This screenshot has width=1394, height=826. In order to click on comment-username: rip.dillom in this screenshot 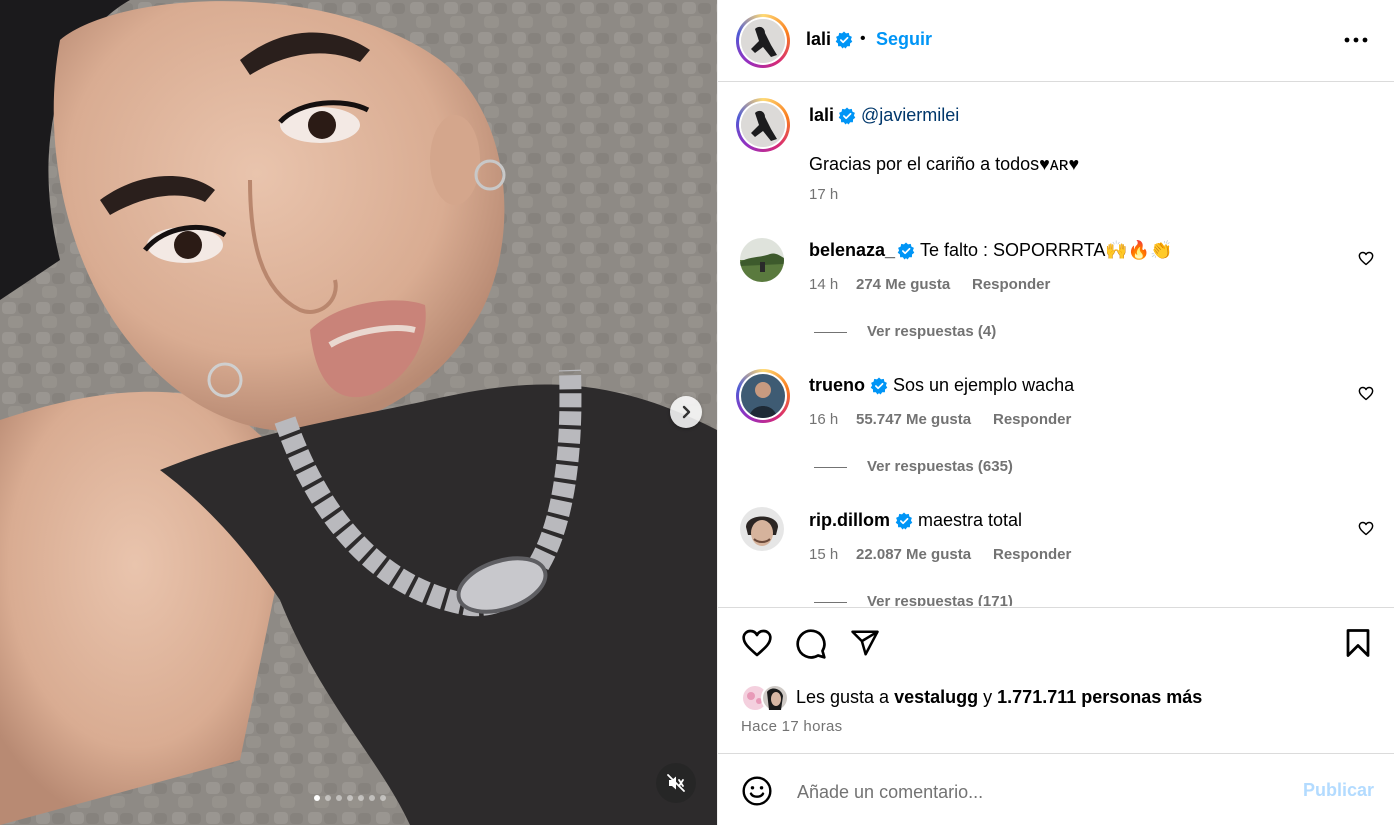, I will do `click(849, 520)`.